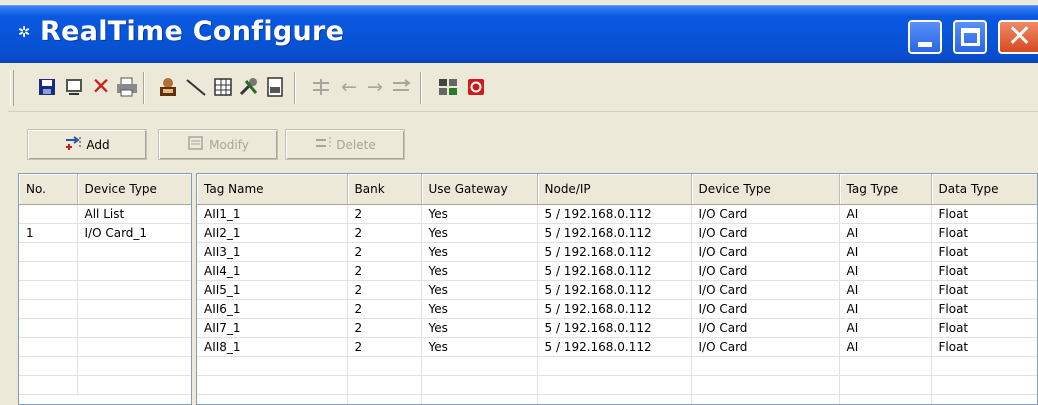  Describe the element at coordinates (48, 233) in the screenshot. I see `cell-no: 1` at that location.